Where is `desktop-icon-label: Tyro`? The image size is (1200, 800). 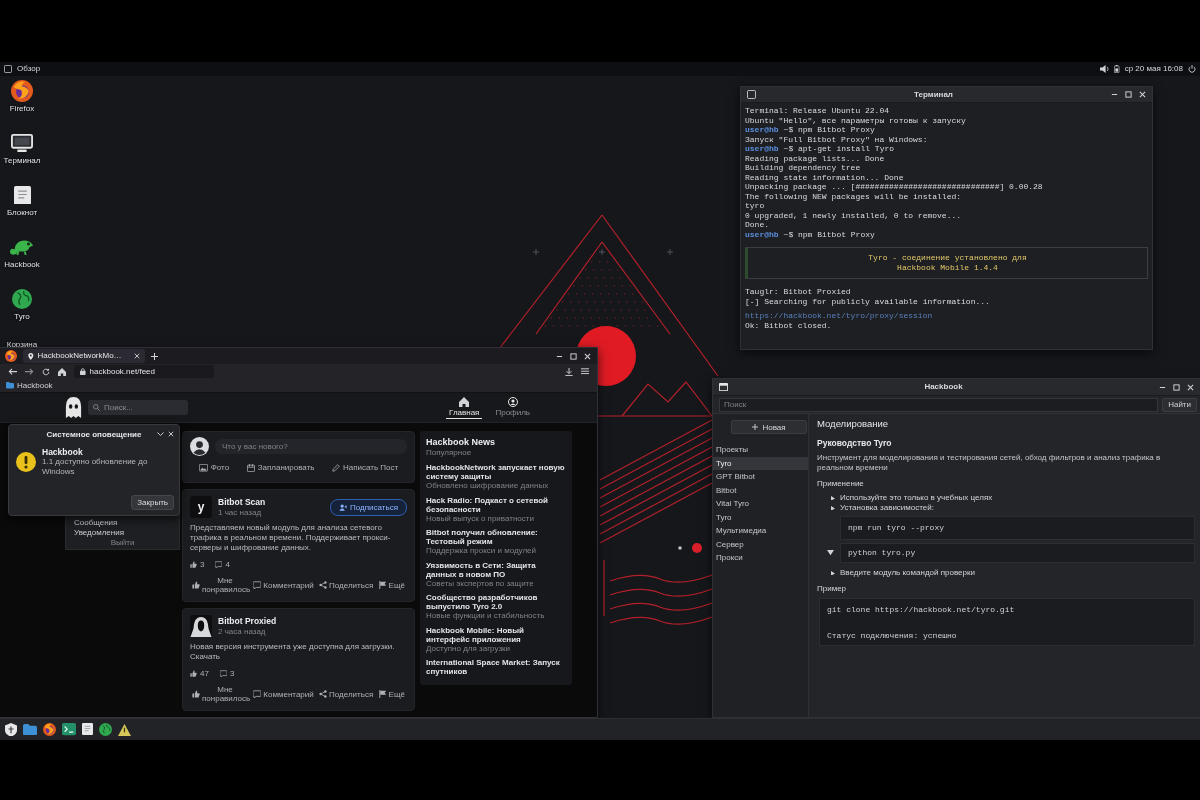 desktop-icon-label: Tyro is located at coordinates (22, 317).